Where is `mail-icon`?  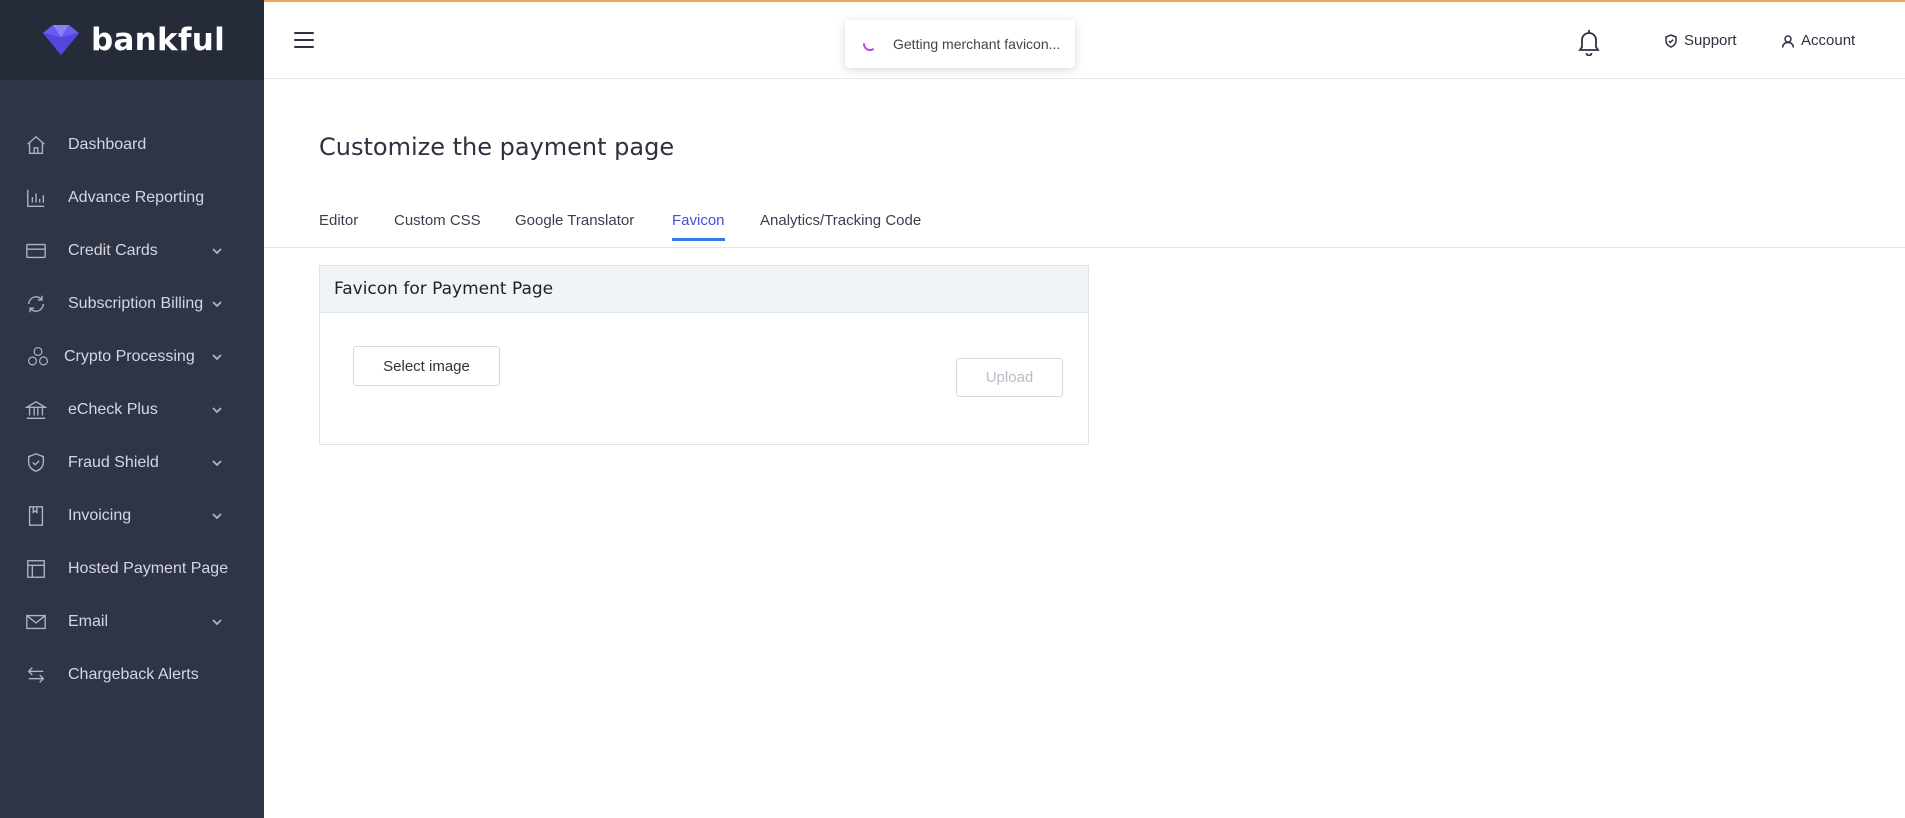
mail-icon is located at coordinates (36, 622).